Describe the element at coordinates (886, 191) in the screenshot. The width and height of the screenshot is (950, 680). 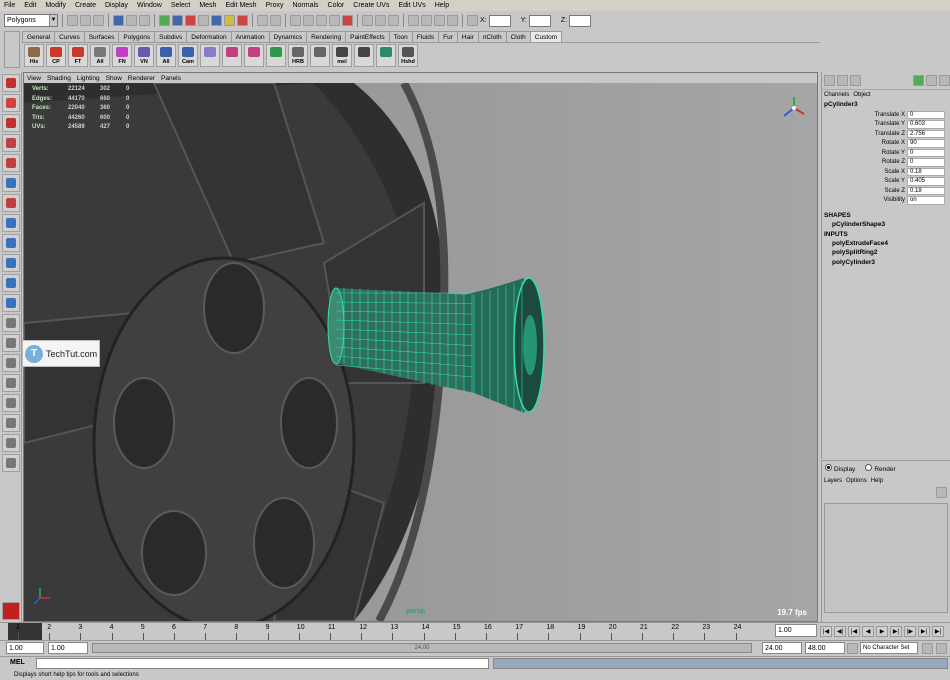
I see `channel-attr-row: Scale Z 0.18` at that location.